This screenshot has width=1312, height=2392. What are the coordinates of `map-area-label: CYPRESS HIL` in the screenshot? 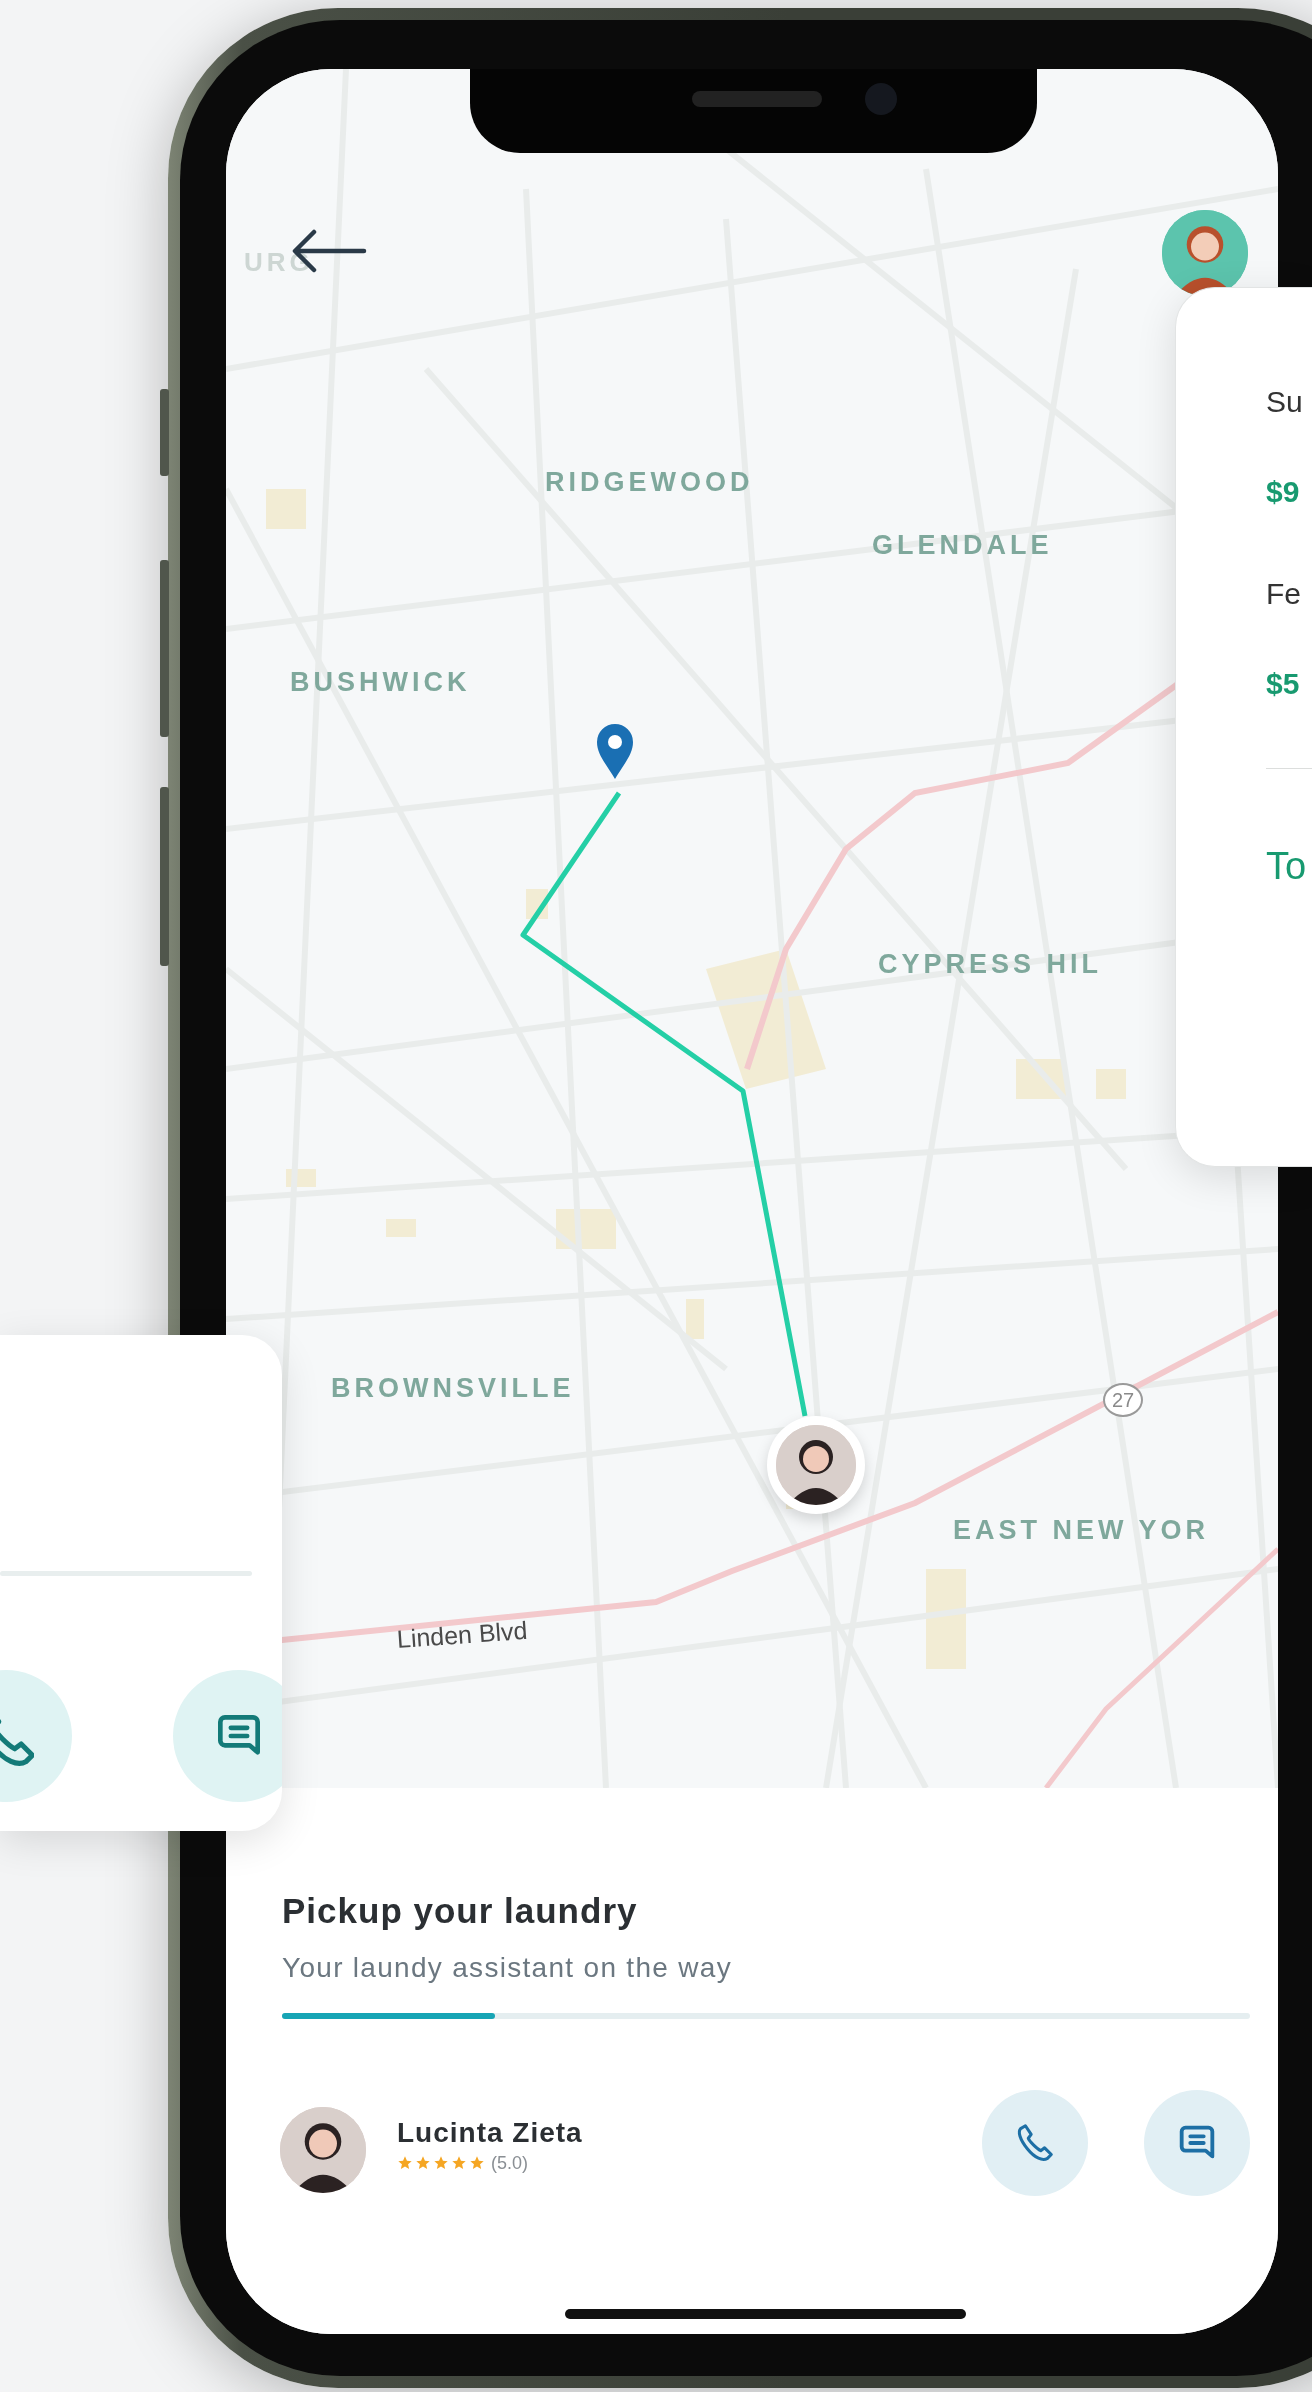 It's located at (990, 964).